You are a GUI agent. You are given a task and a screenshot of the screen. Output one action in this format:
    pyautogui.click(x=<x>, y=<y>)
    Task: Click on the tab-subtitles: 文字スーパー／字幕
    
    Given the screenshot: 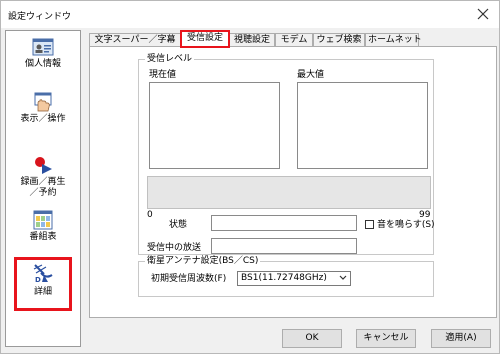 What is the action you would take?
    pyautogui.click(x=135, y=39)
    